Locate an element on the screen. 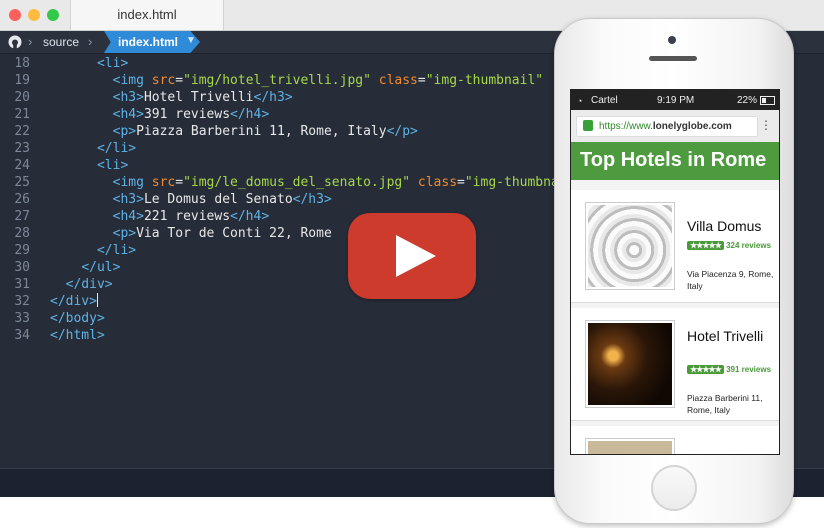  code-text: </ul> is located at coordinates (85, 267).